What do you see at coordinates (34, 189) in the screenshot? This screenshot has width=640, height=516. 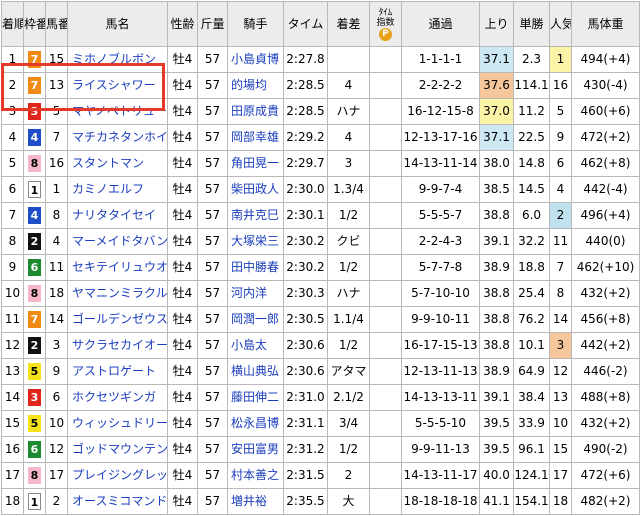 I see `frame-number-badge: 1` at bounding box center [34, 189].